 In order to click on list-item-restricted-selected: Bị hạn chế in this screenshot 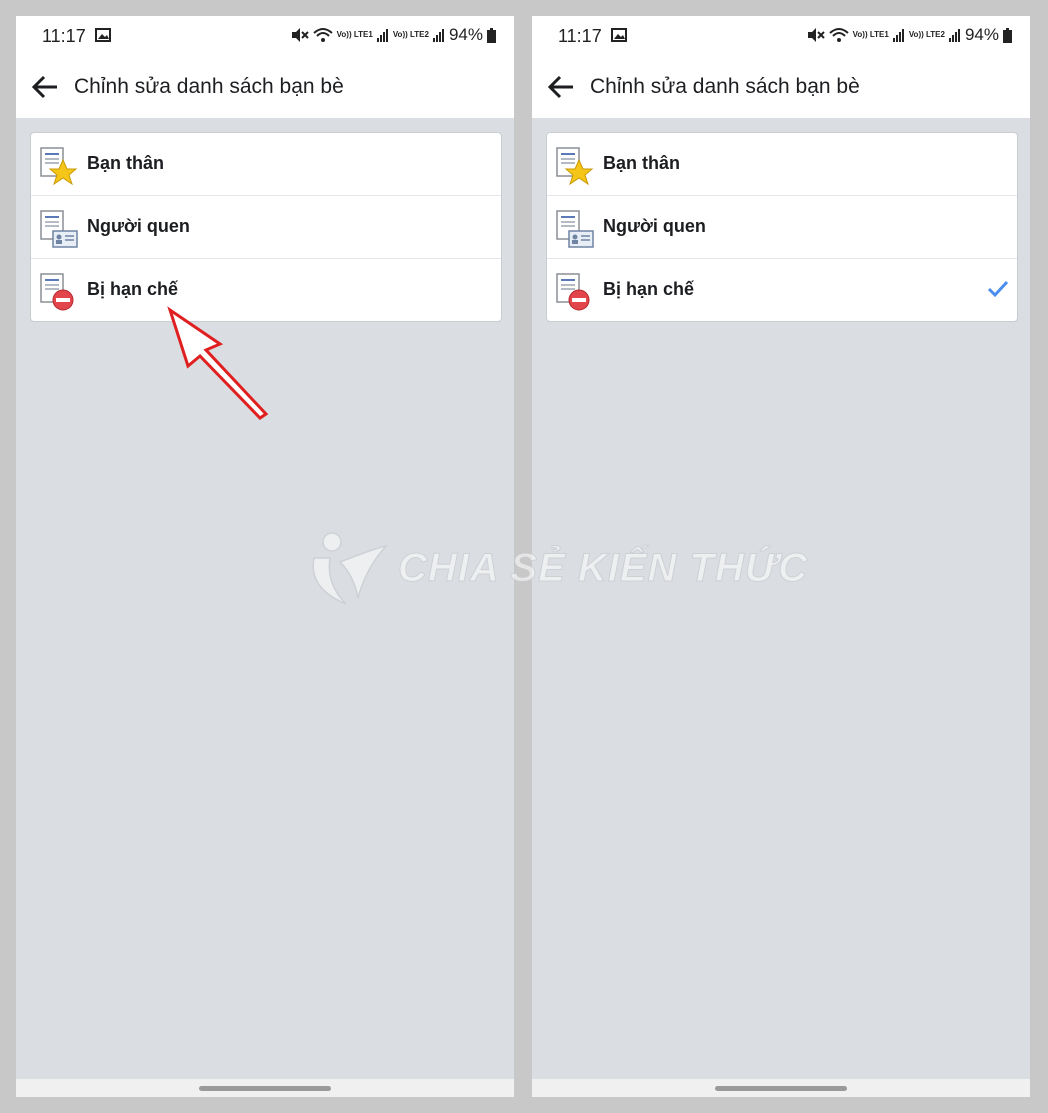, I will do `click(782, 290)`.